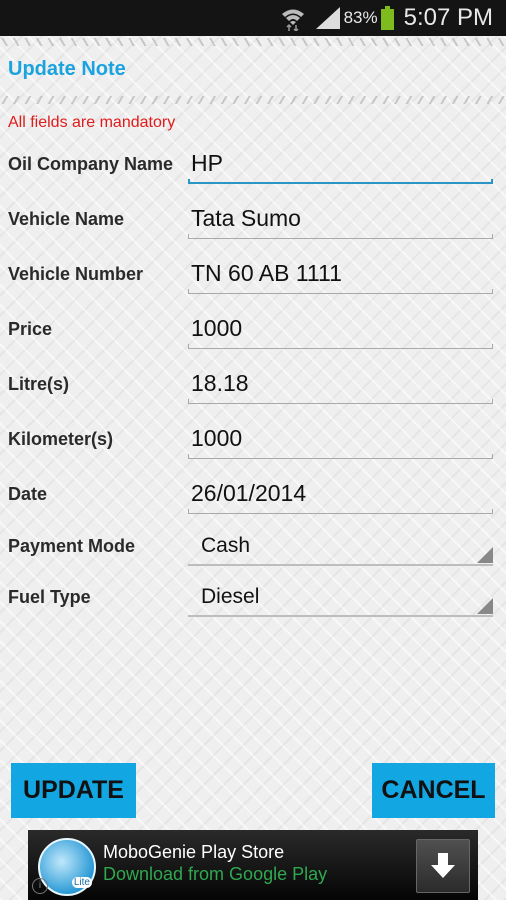  I want to click on form-row-date: Date 26/01/2014, so click(253, 498).